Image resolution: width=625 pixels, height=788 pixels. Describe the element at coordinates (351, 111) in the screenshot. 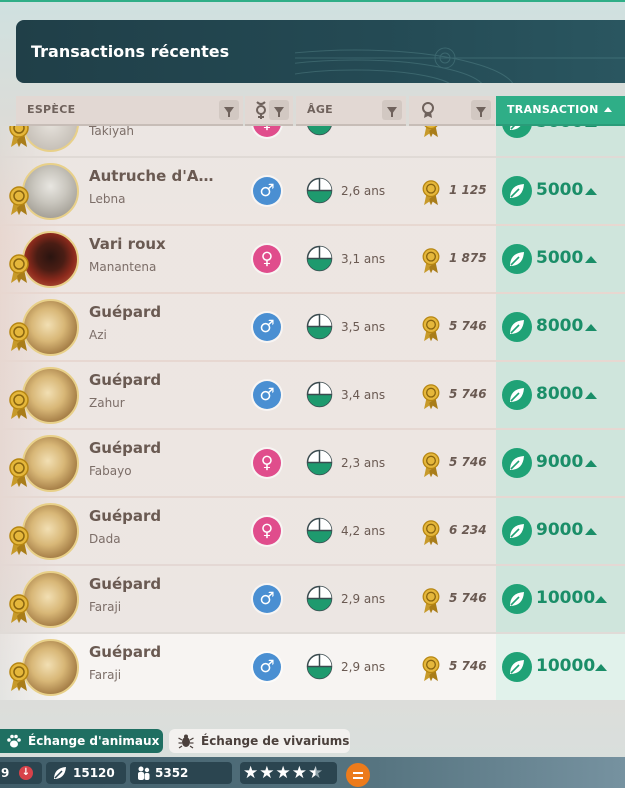

I see `column-header-age: ÂGE` at that location.